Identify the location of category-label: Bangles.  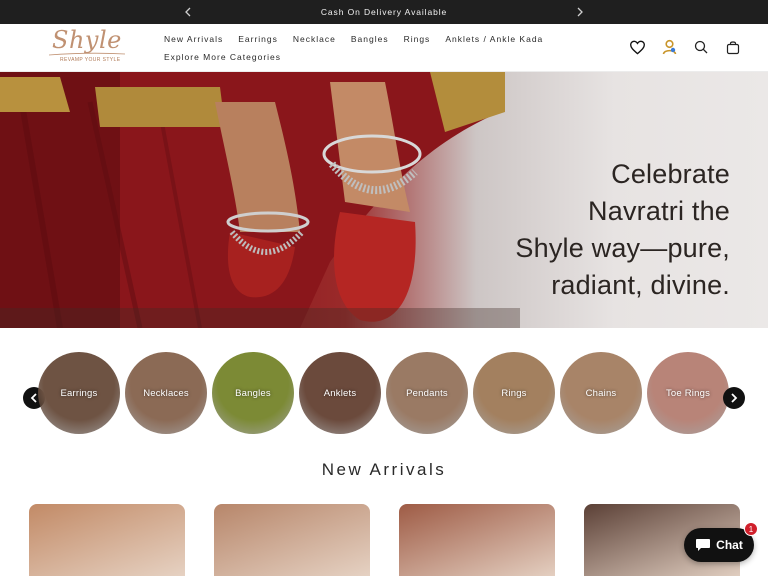
(253, 393).